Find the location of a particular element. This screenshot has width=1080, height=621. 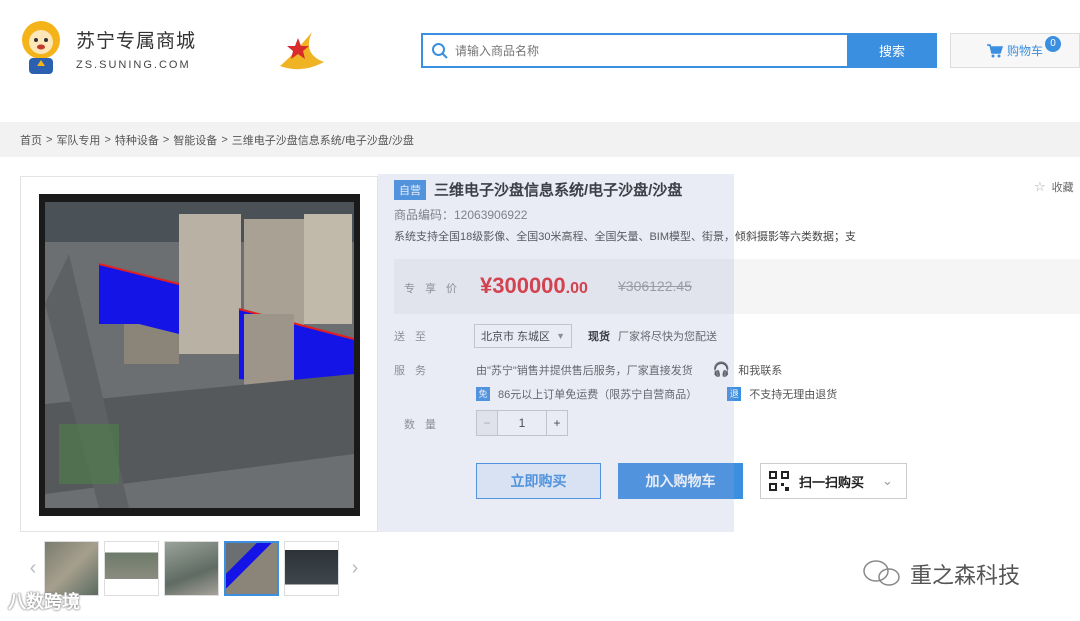

free-shipping-icon: 免 is located at coordinates (483, 394).